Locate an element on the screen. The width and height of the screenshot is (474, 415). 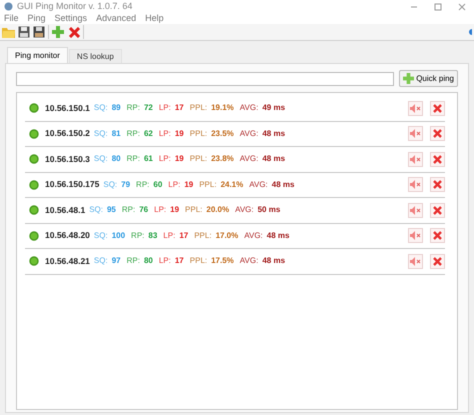
save-icon is located at coordinates (24, 32).